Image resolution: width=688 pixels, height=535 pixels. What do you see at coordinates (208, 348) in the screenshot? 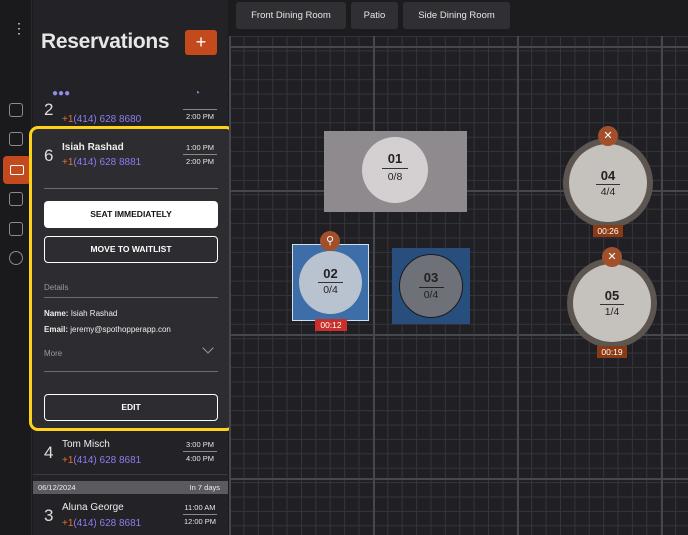
I see `chevron-down-icon` at bounding box center [208, 348].